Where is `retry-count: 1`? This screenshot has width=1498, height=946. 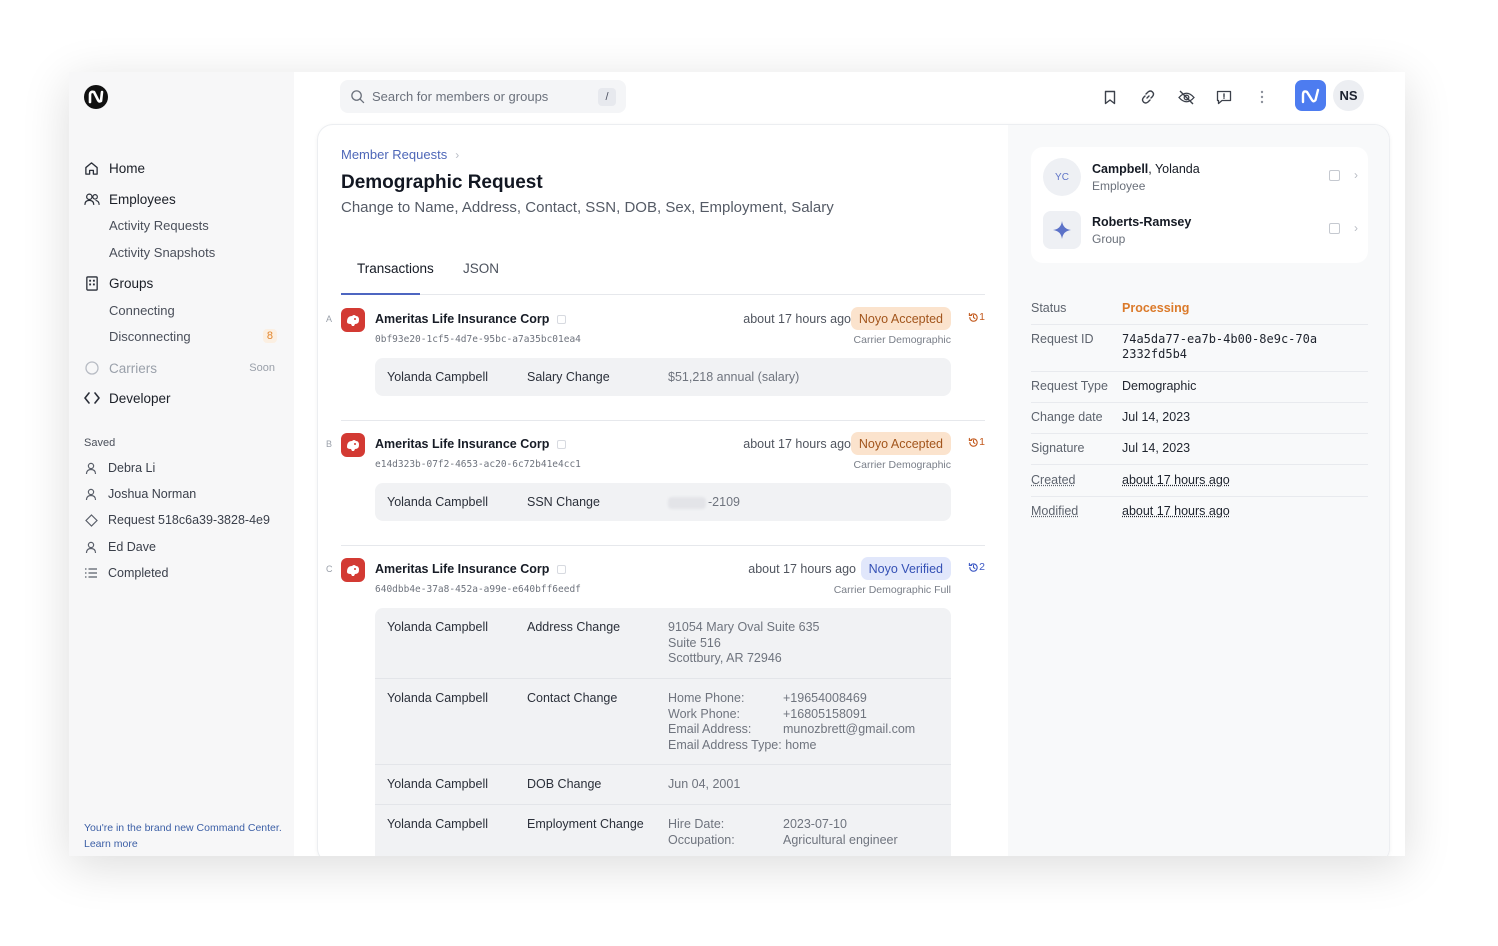
retry-count: 1 is located at coordinates (976, 317).